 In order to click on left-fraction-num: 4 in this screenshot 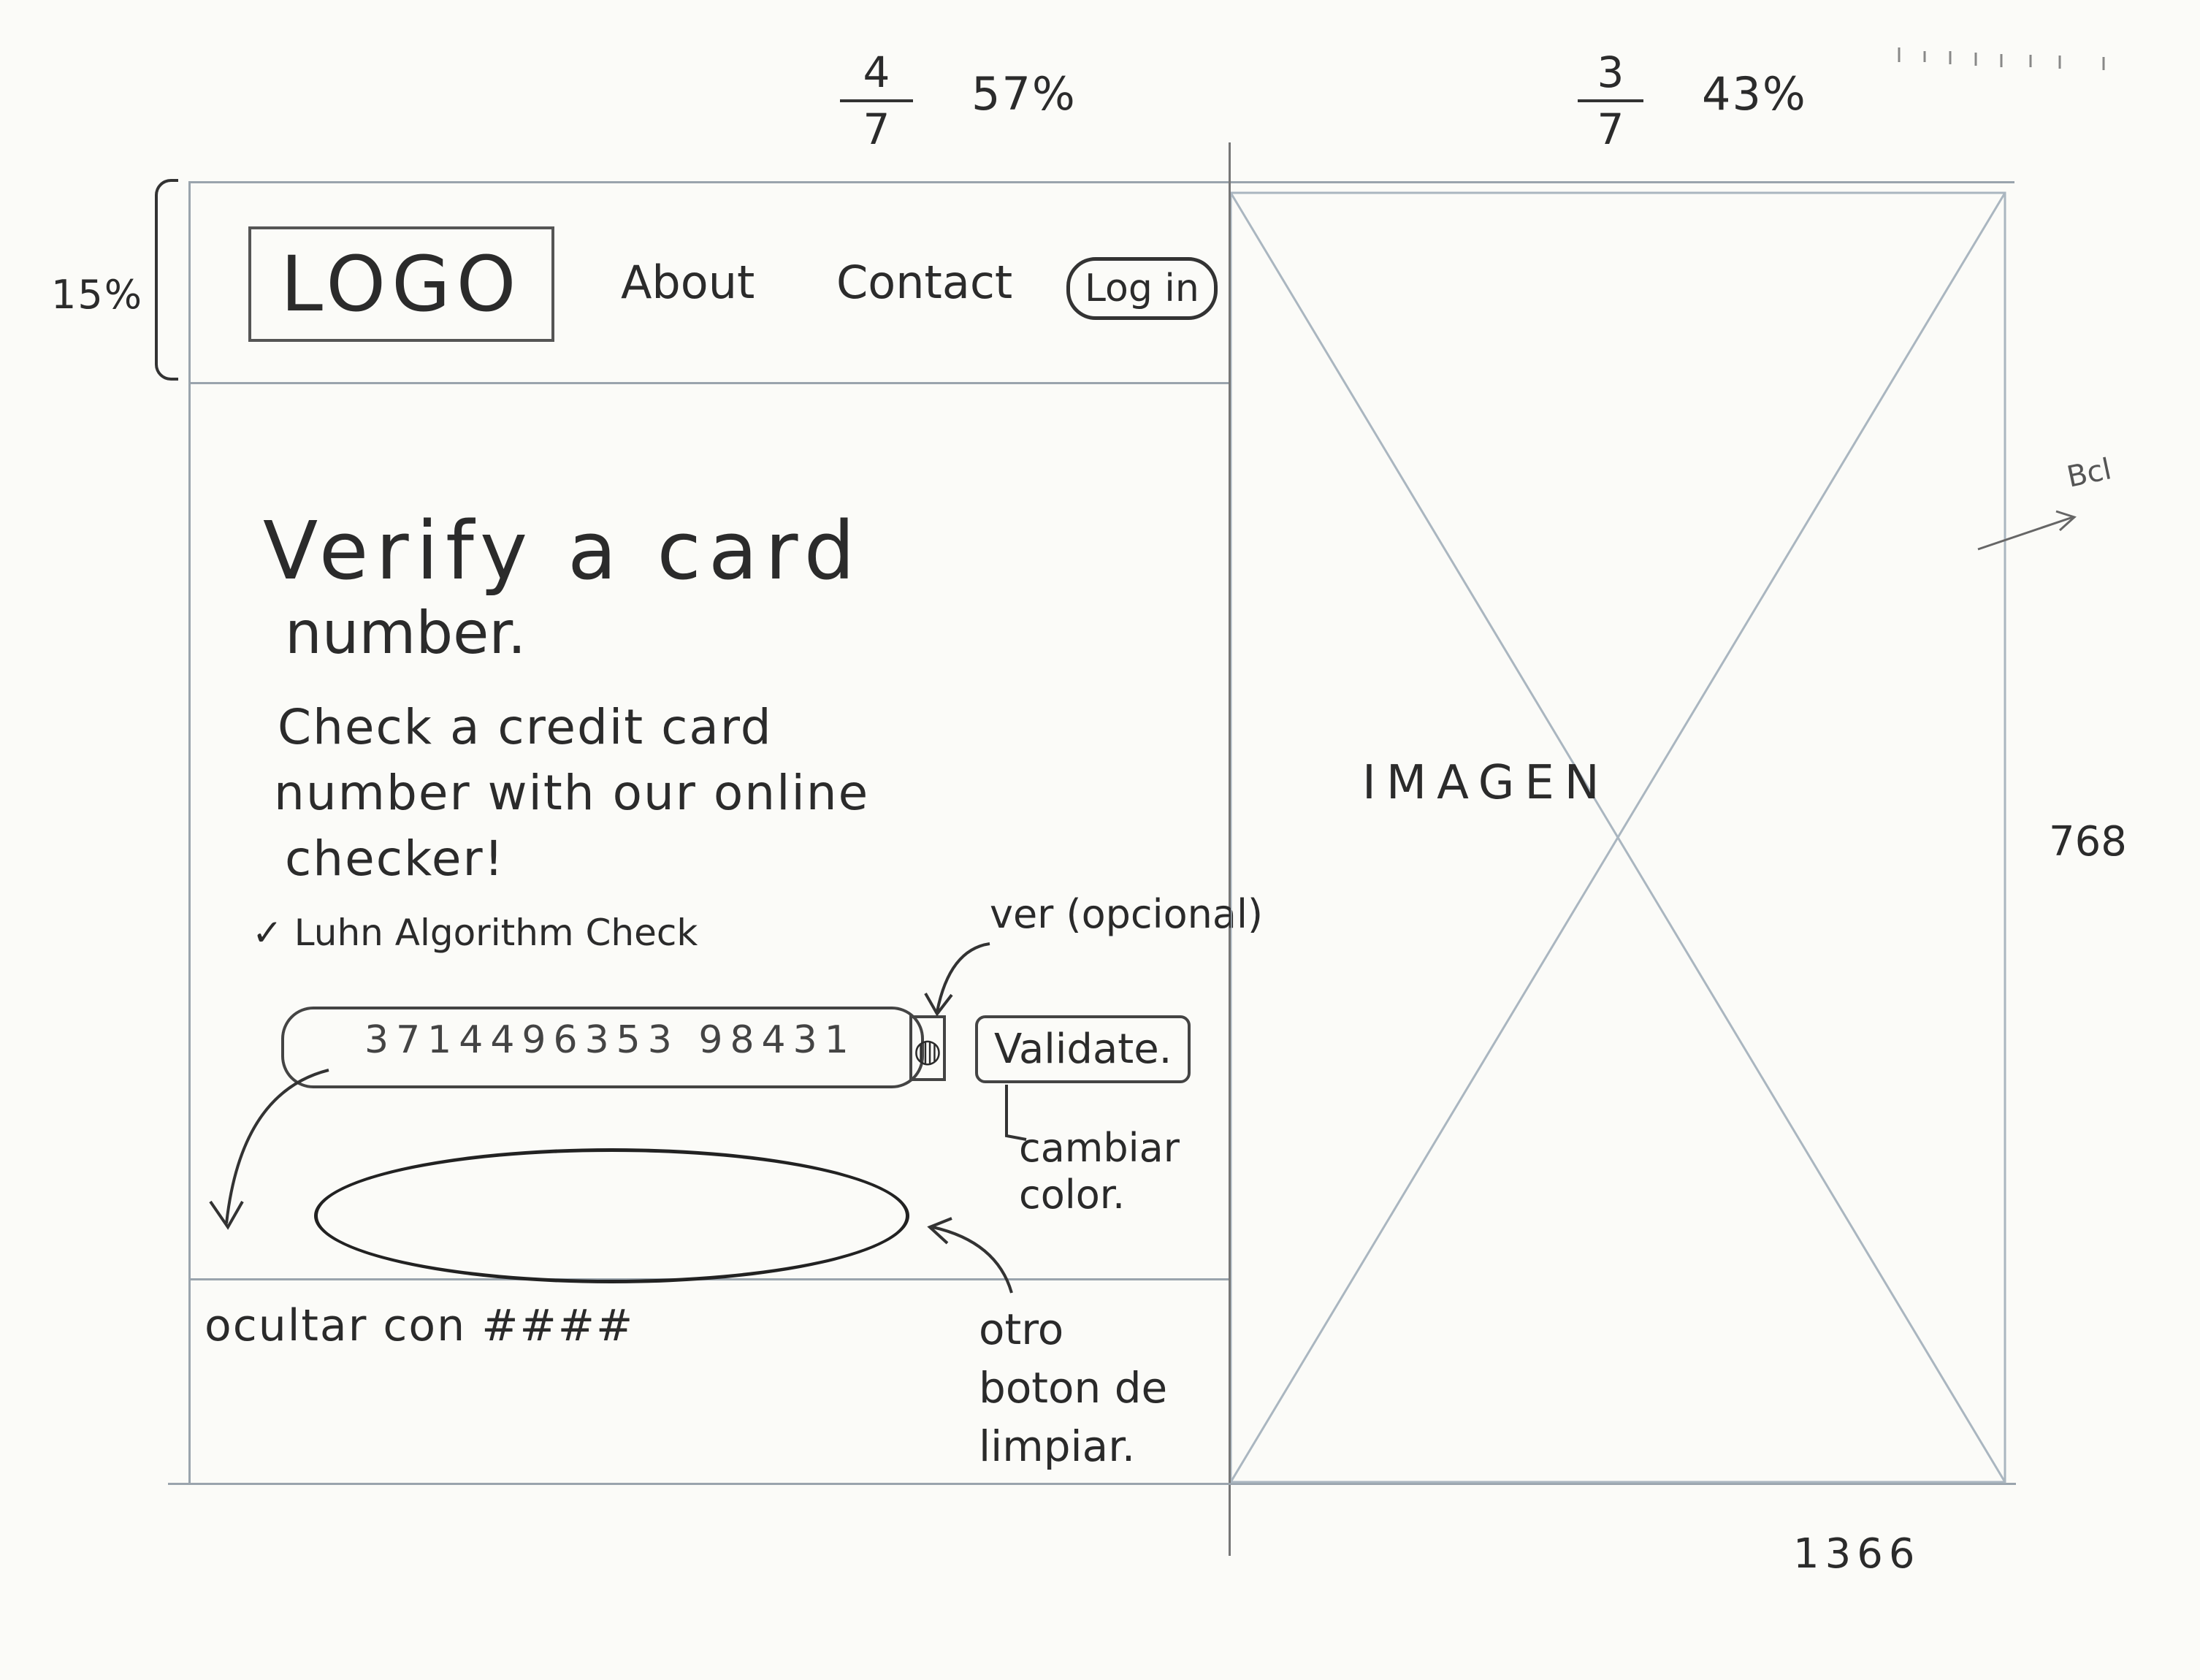, I will do `click(876, 72)`.